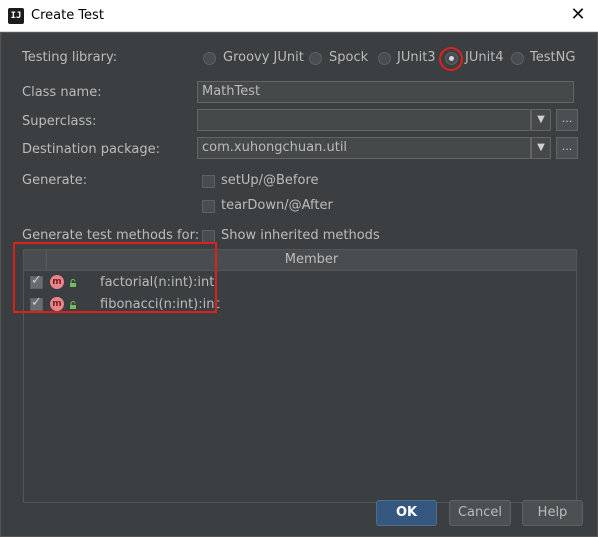 Image resolution: width=598 pixels, height=537 pixels. Describe the element at coordinates (300, 235) in the screenshot. I see `checkbox-label: Show inherited methods` at that location.